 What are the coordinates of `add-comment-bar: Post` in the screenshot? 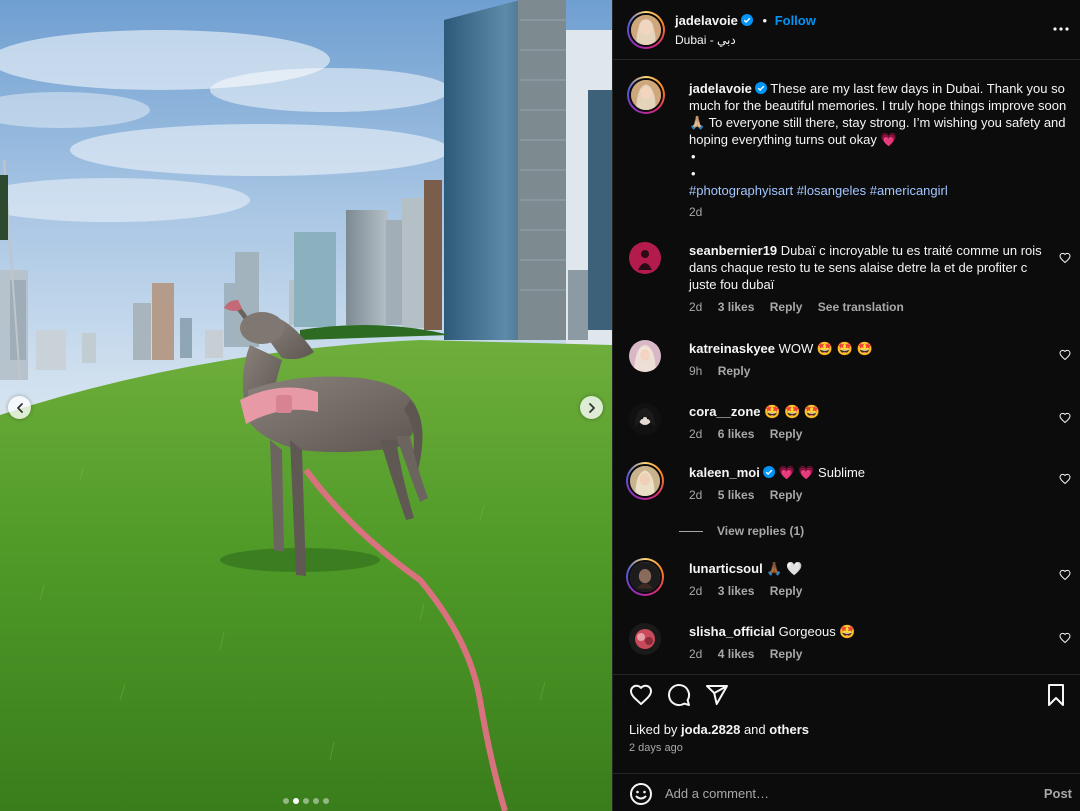 It's located at (846, 792).